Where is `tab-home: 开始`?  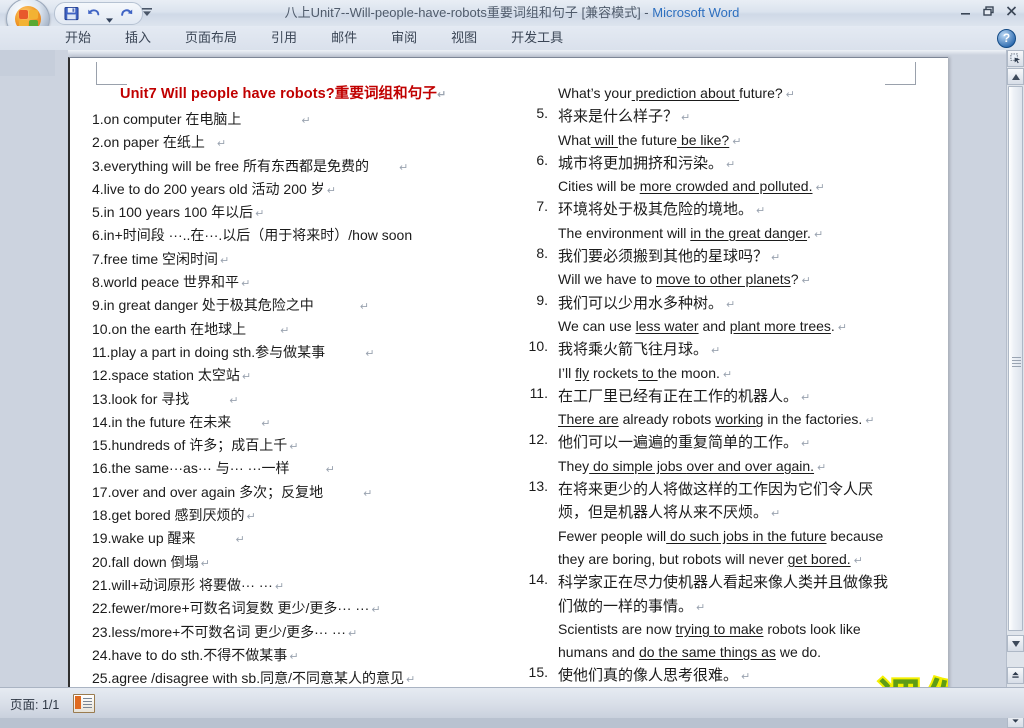 tab-home: 开始 is located at coordinates (78, 38).